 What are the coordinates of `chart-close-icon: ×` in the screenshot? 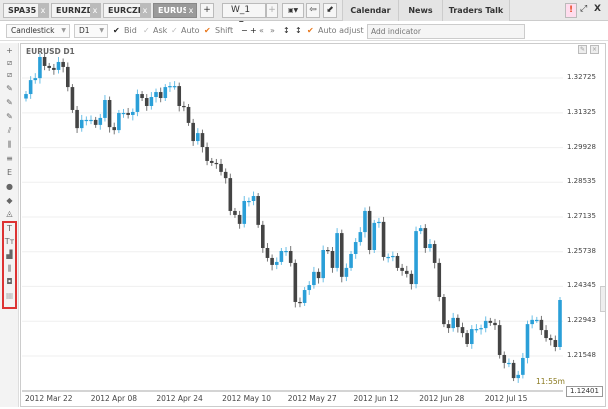 It's located at (594, 49).